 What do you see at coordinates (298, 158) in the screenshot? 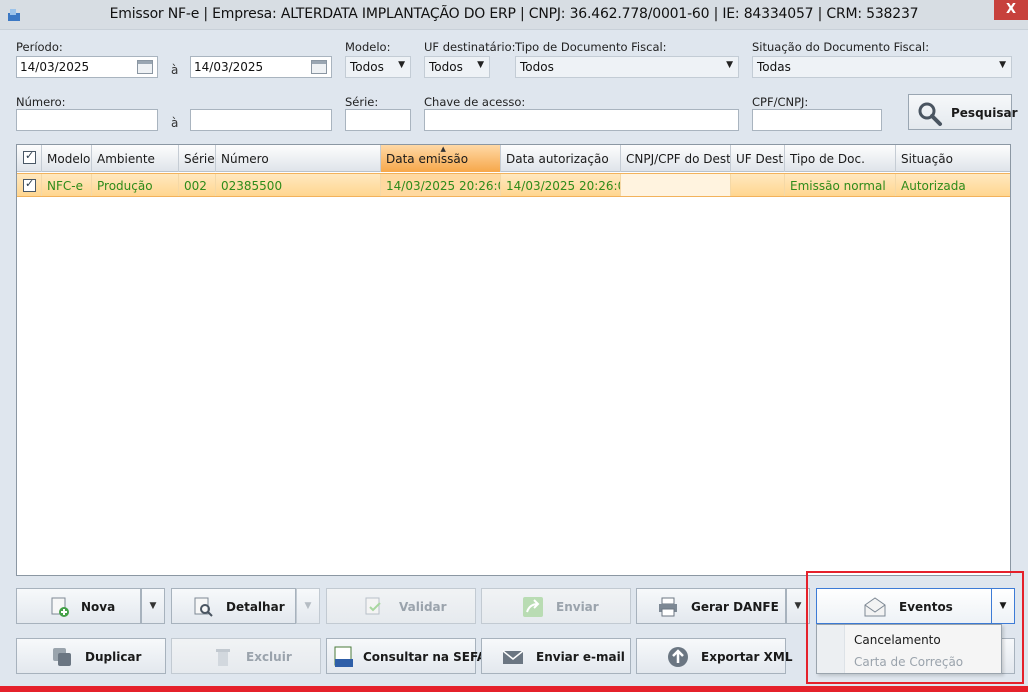
I see `col-header-numero: Número` at bounding box center [298, 158].